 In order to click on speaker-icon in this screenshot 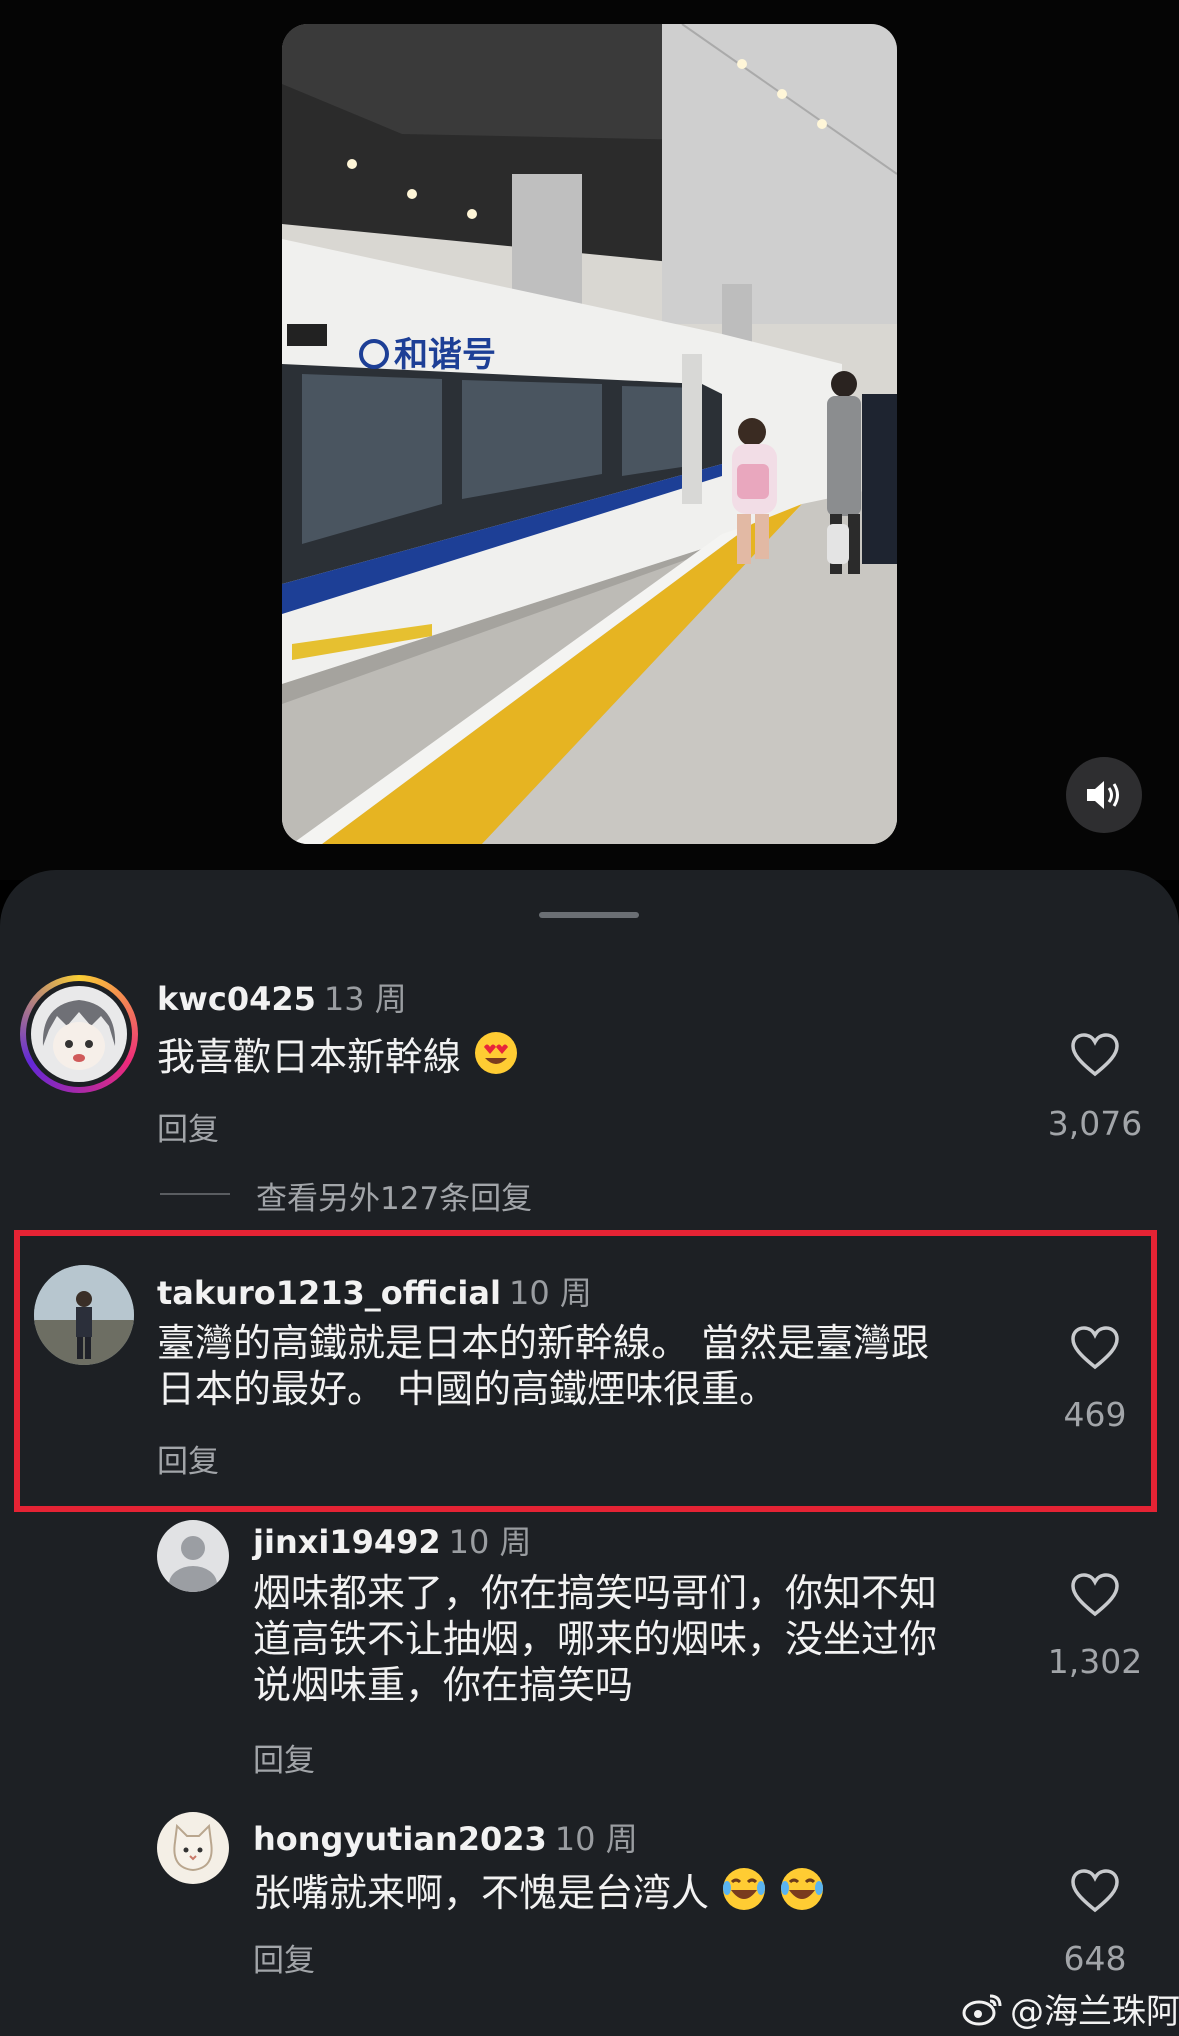, I will do `click(1103, 795)`.